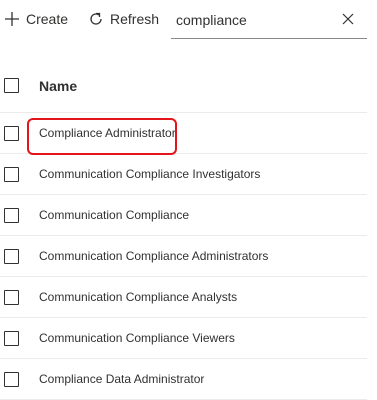  I want to click on name-column-header: Name, so click(58, 86).